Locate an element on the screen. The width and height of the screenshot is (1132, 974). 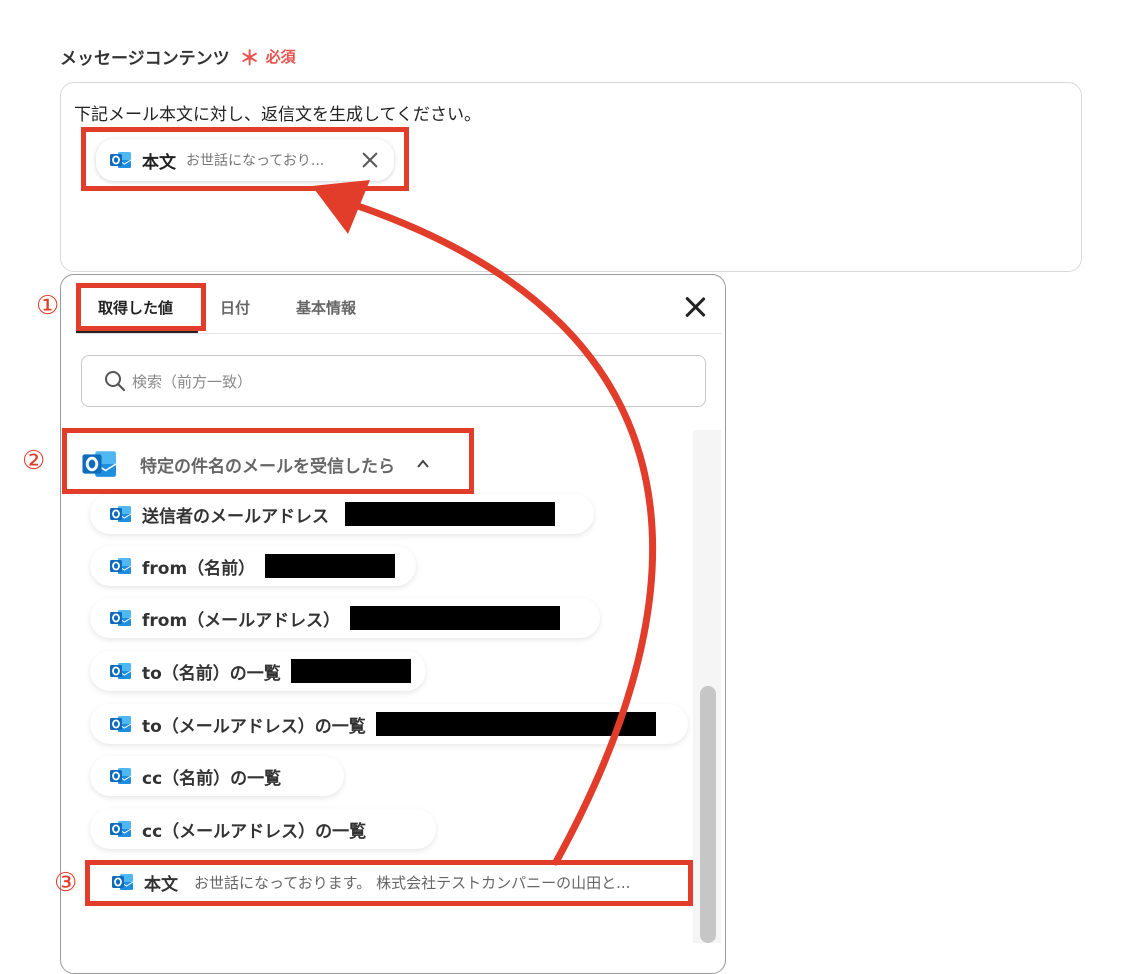
list-item: to（メールアドレス）の一覧 is located at coordinates (389, 724).